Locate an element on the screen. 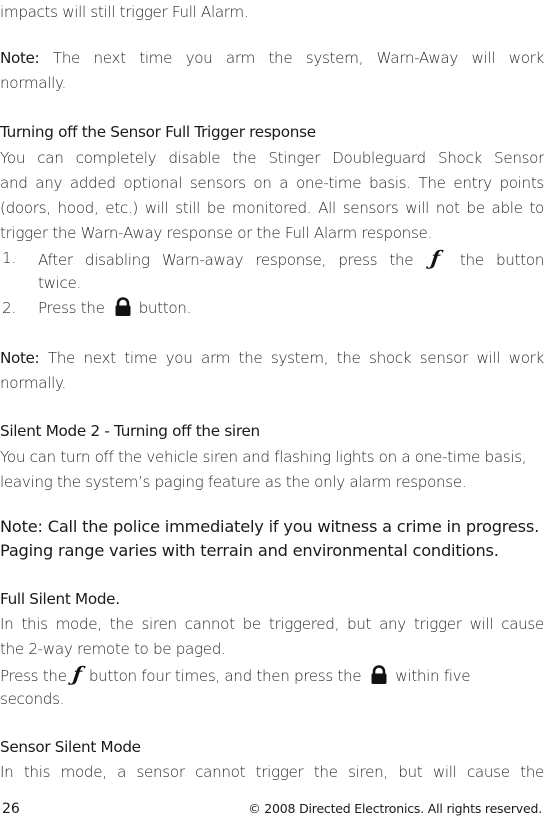  paragraph-intro-tail: impacts will still trigger Full Alarm. is located at coordinates (124, 12).